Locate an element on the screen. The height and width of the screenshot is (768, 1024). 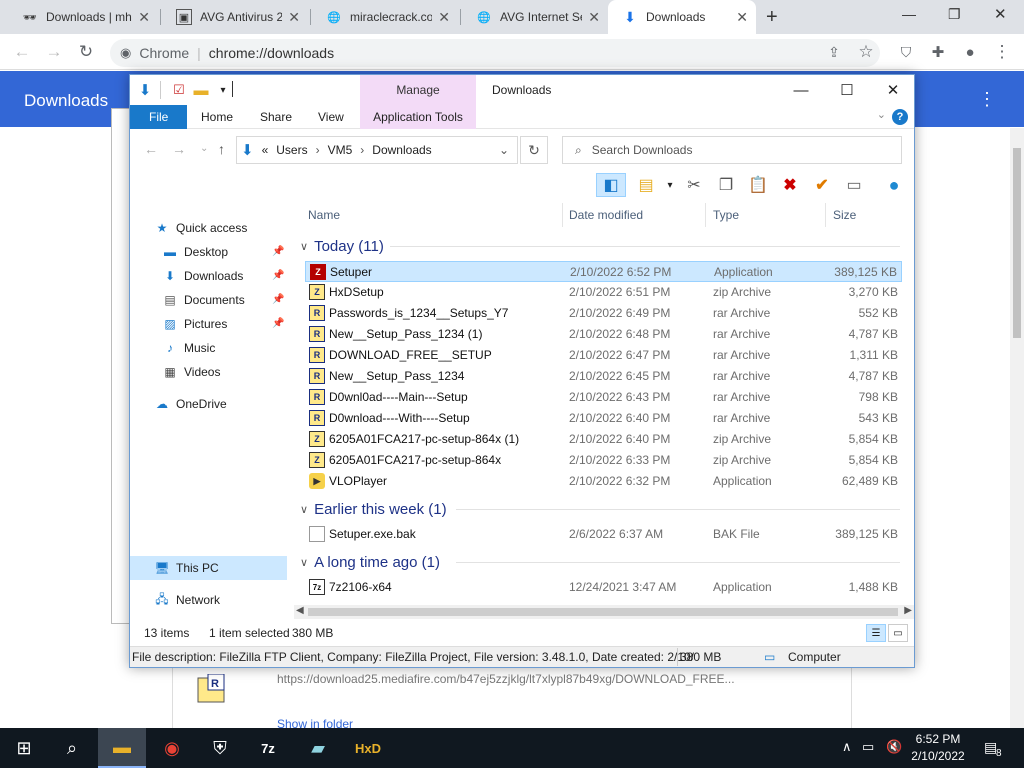
close-window-icon: ✕ is located at coordinates (1000, 14).